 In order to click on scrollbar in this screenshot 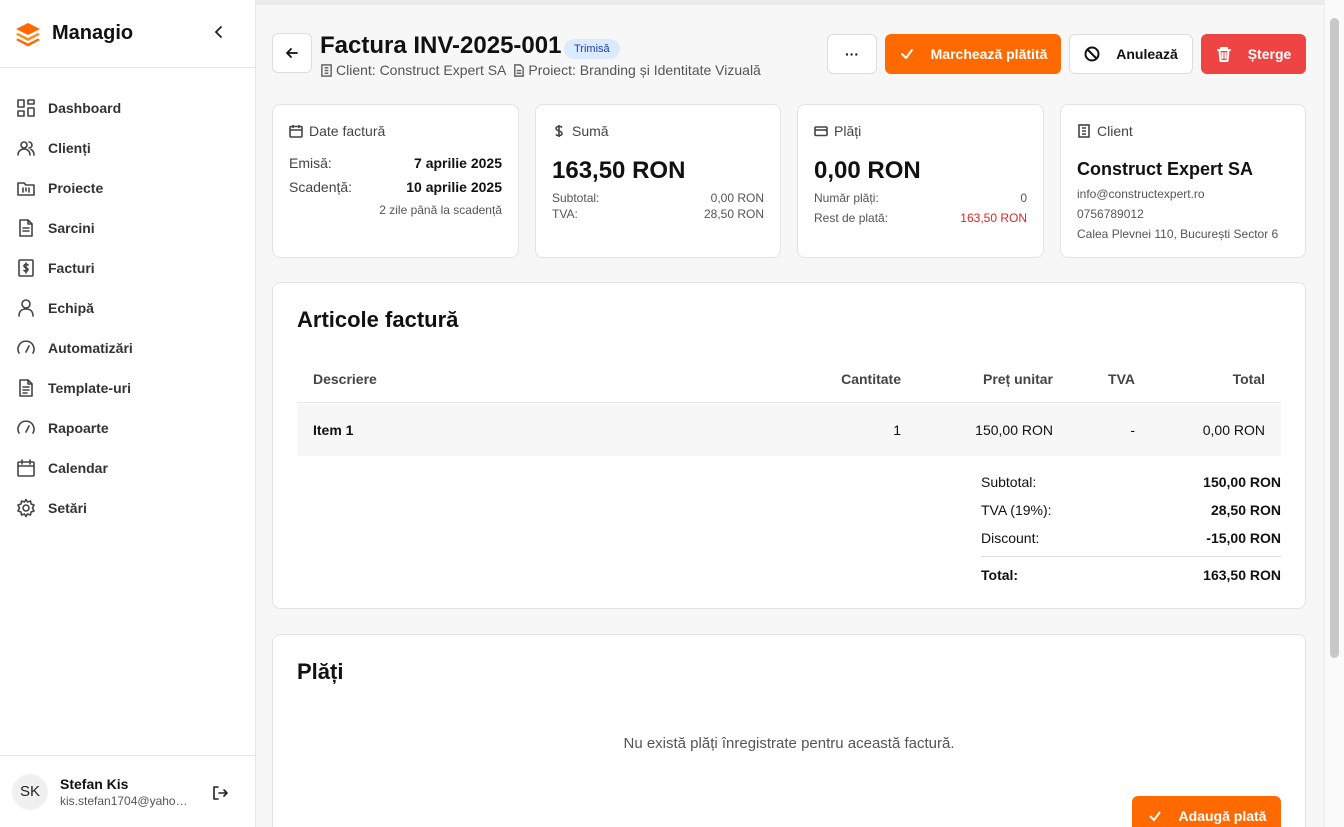, I will do `click(1334, 413)`.